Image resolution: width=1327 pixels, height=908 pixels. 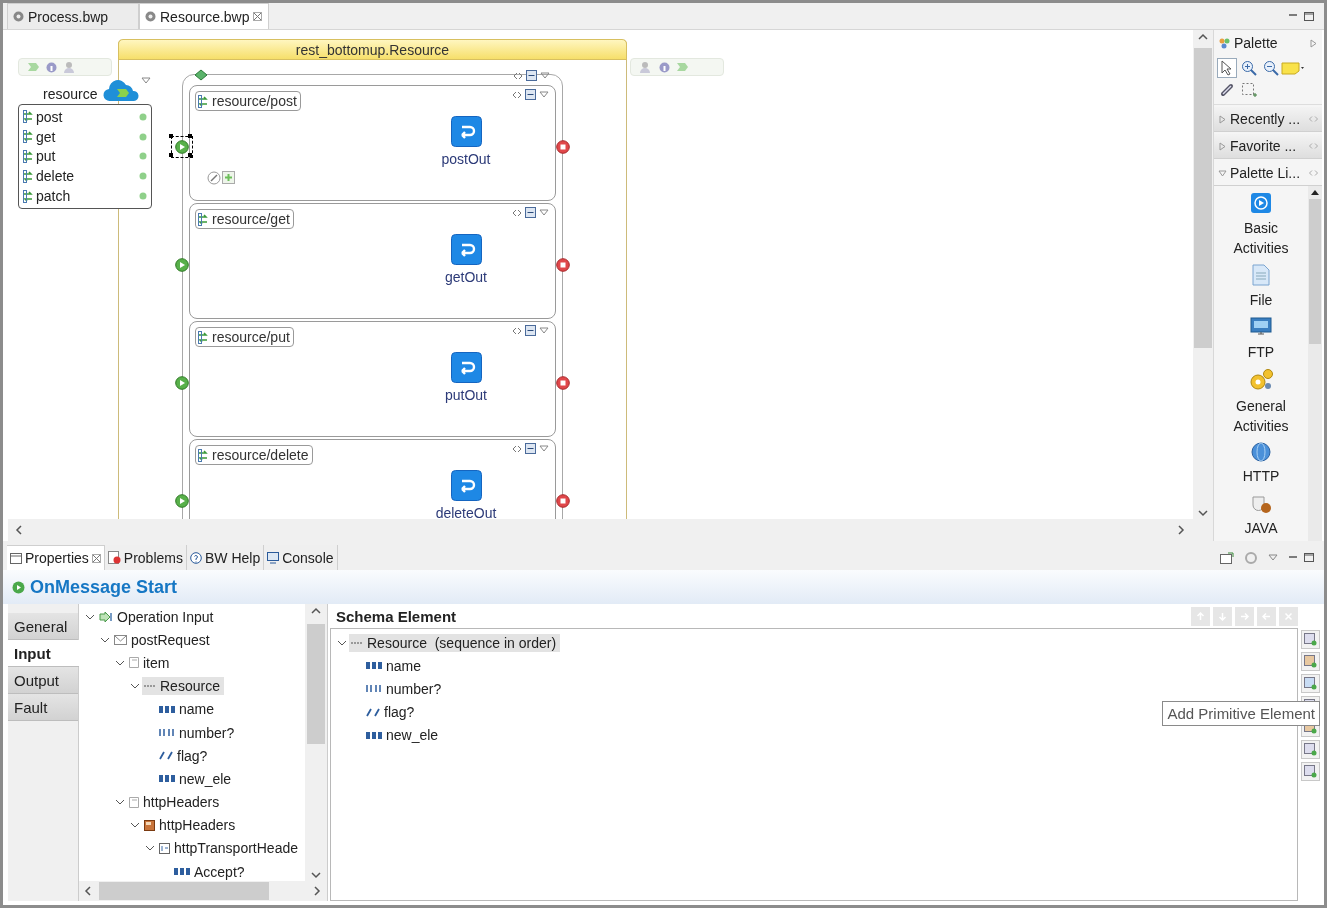 What do you see at coordinates (1315, 192) in the screenshot?
I see `scroll-up-icon` at bounding box center [1315, 192].